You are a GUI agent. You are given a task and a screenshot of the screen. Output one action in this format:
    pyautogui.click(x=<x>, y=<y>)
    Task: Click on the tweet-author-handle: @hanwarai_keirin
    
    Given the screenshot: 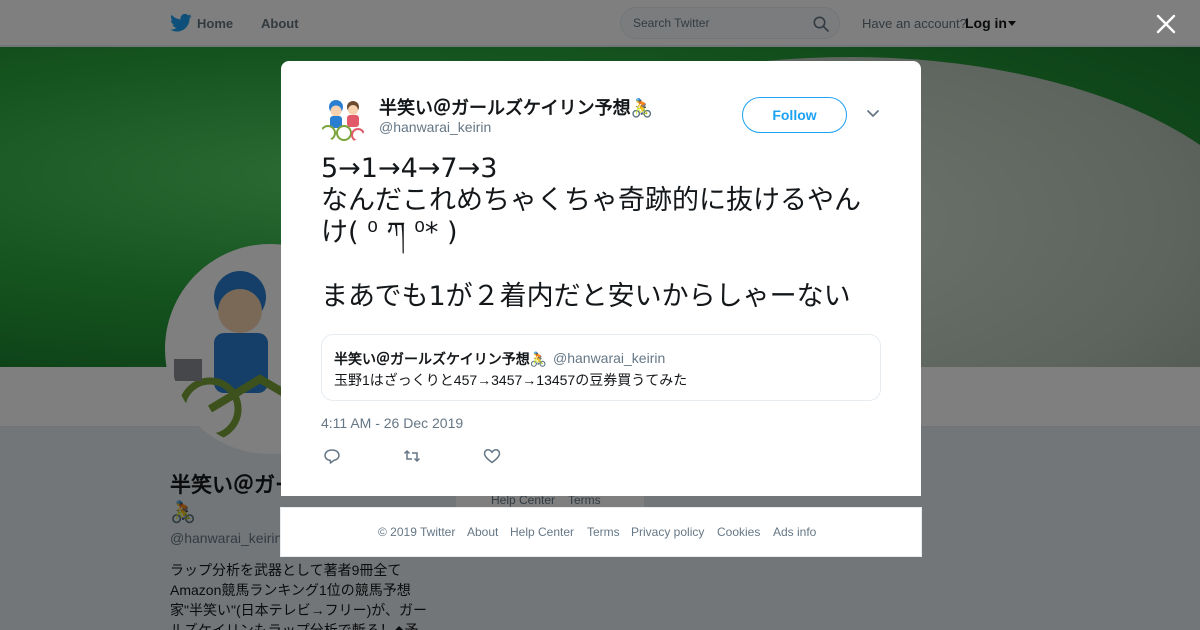 What is the action you would take?
    pyautogui.click(x=435, y=127)
    